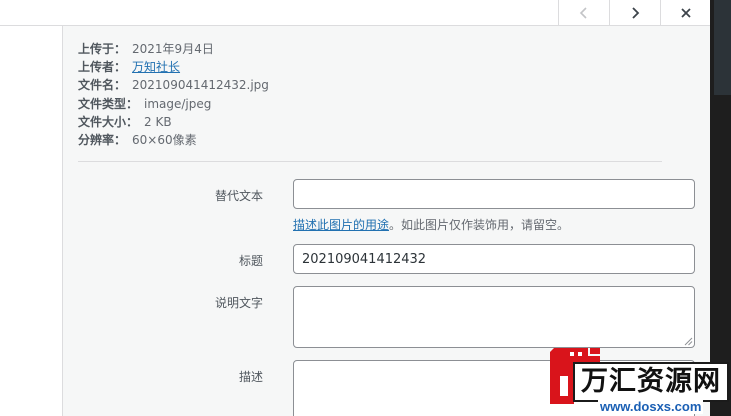  I want to click on detail-value: 202109041412432.jpg, so click(200, 85).